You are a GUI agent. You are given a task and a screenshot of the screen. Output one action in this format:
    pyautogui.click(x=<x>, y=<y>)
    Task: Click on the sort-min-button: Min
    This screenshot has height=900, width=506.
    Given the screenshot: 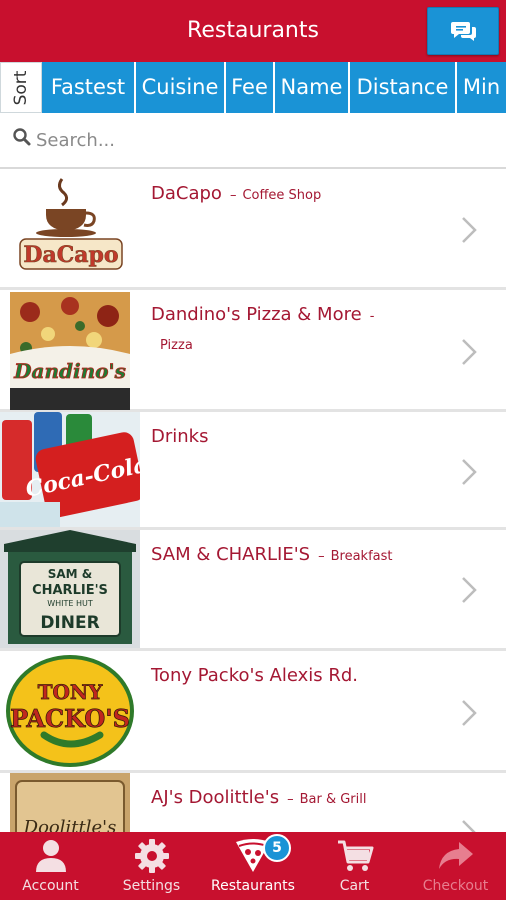 What is the action you would take?
    pyautogui.click(x=481, y=87)
    